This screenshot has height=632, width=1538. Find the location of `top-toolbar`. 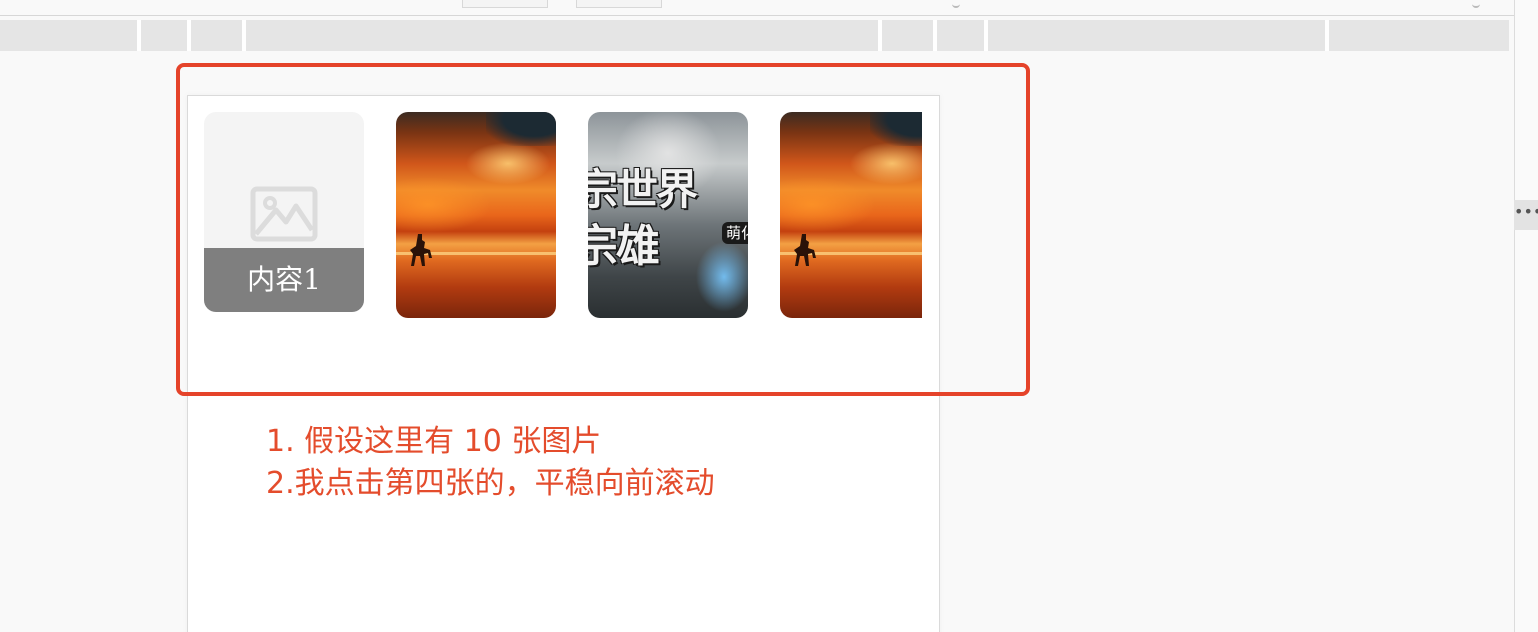

top-toolbar is located at coordinates (757, 8).